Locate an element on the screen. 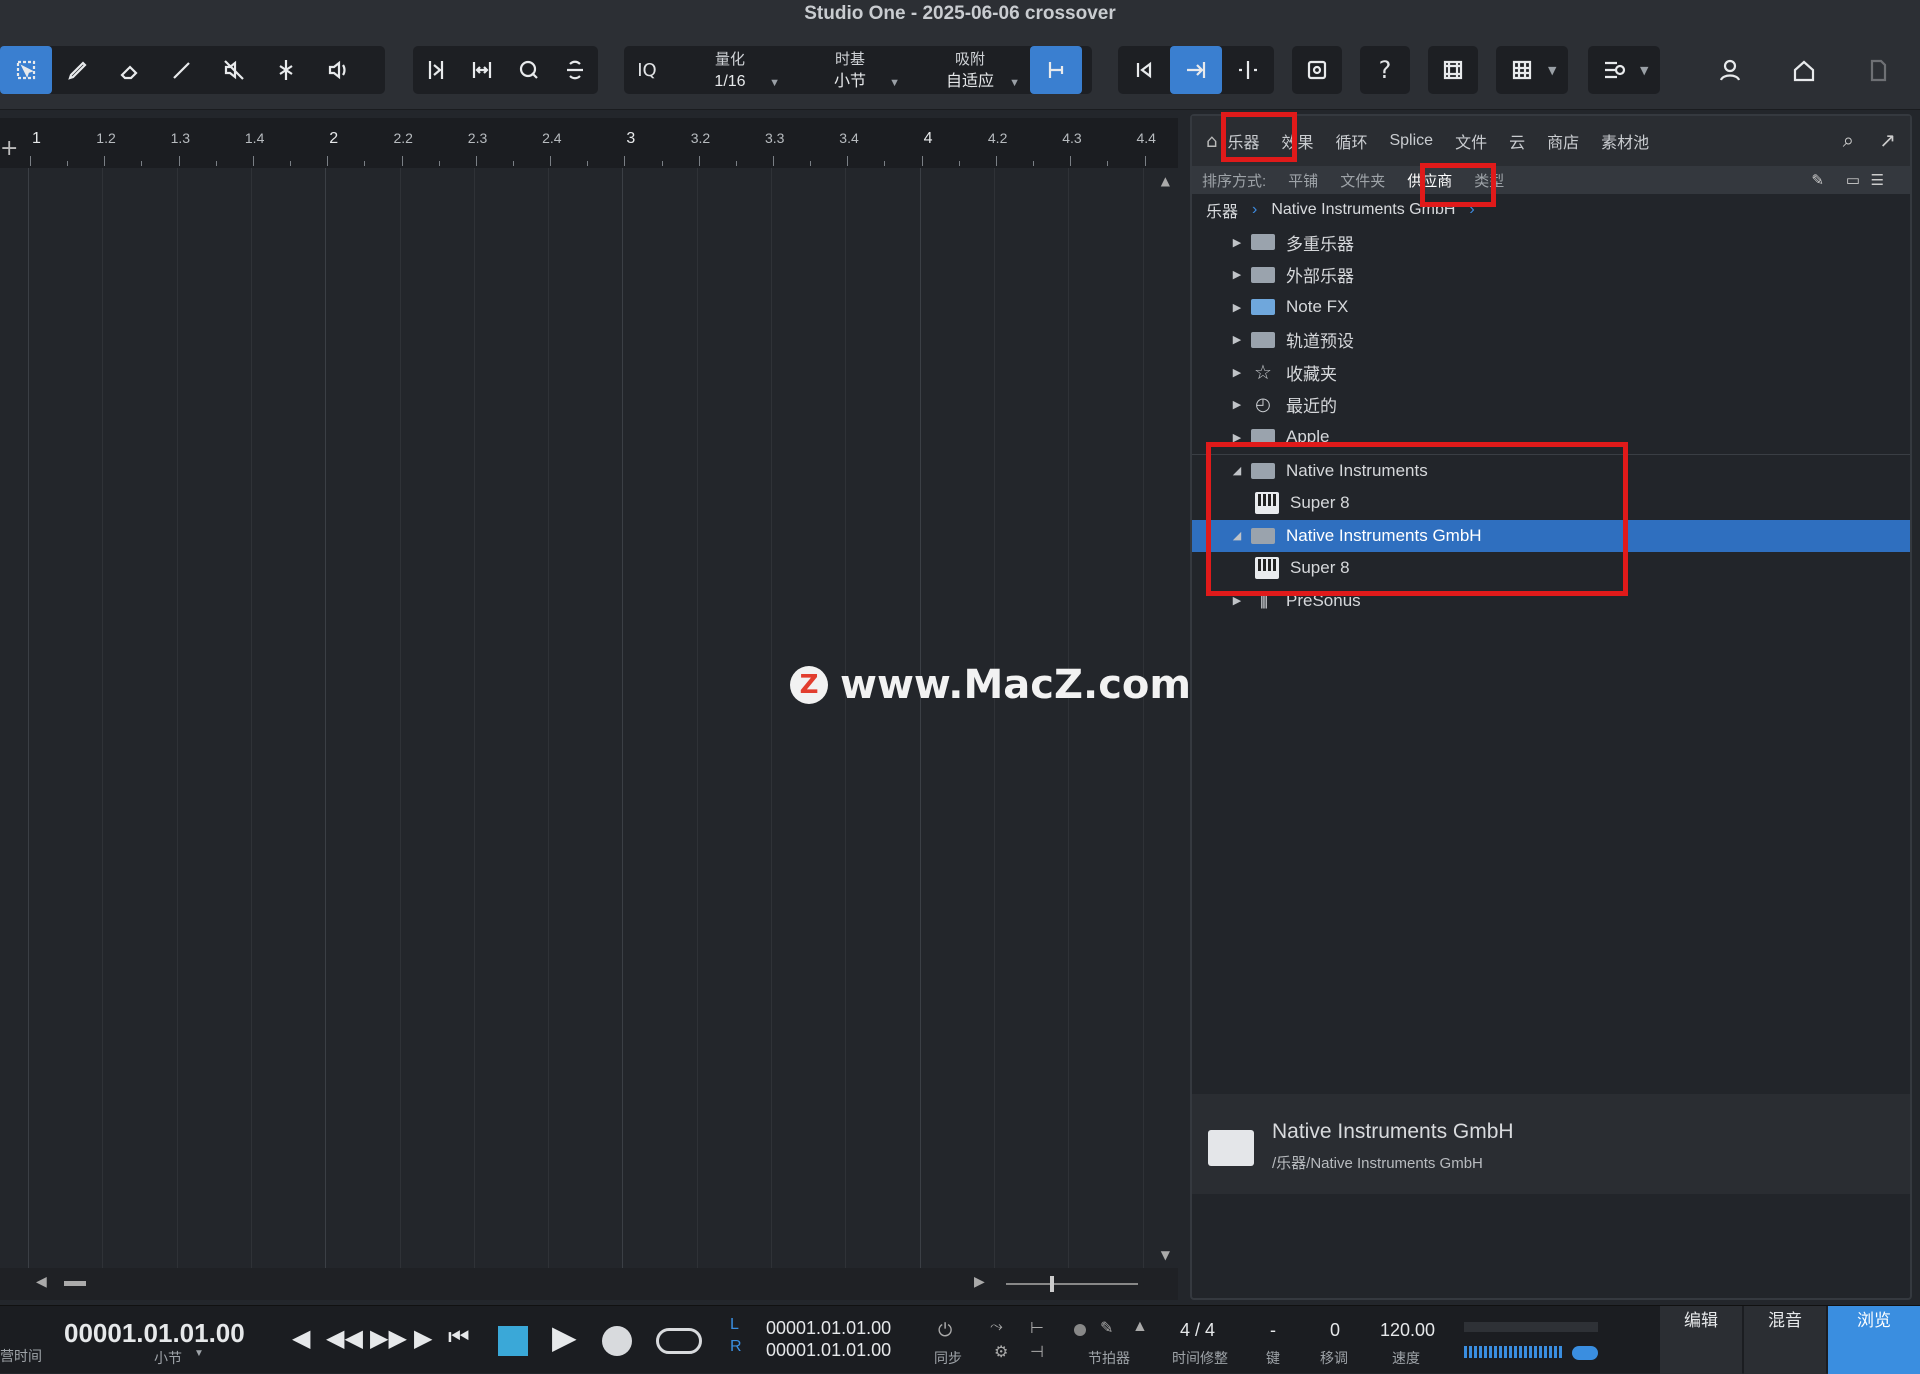 This screenshot has width=1920, height=1374. horizontal-scrollbar: ◀ ▶ is located at coordinates (589, 1284).